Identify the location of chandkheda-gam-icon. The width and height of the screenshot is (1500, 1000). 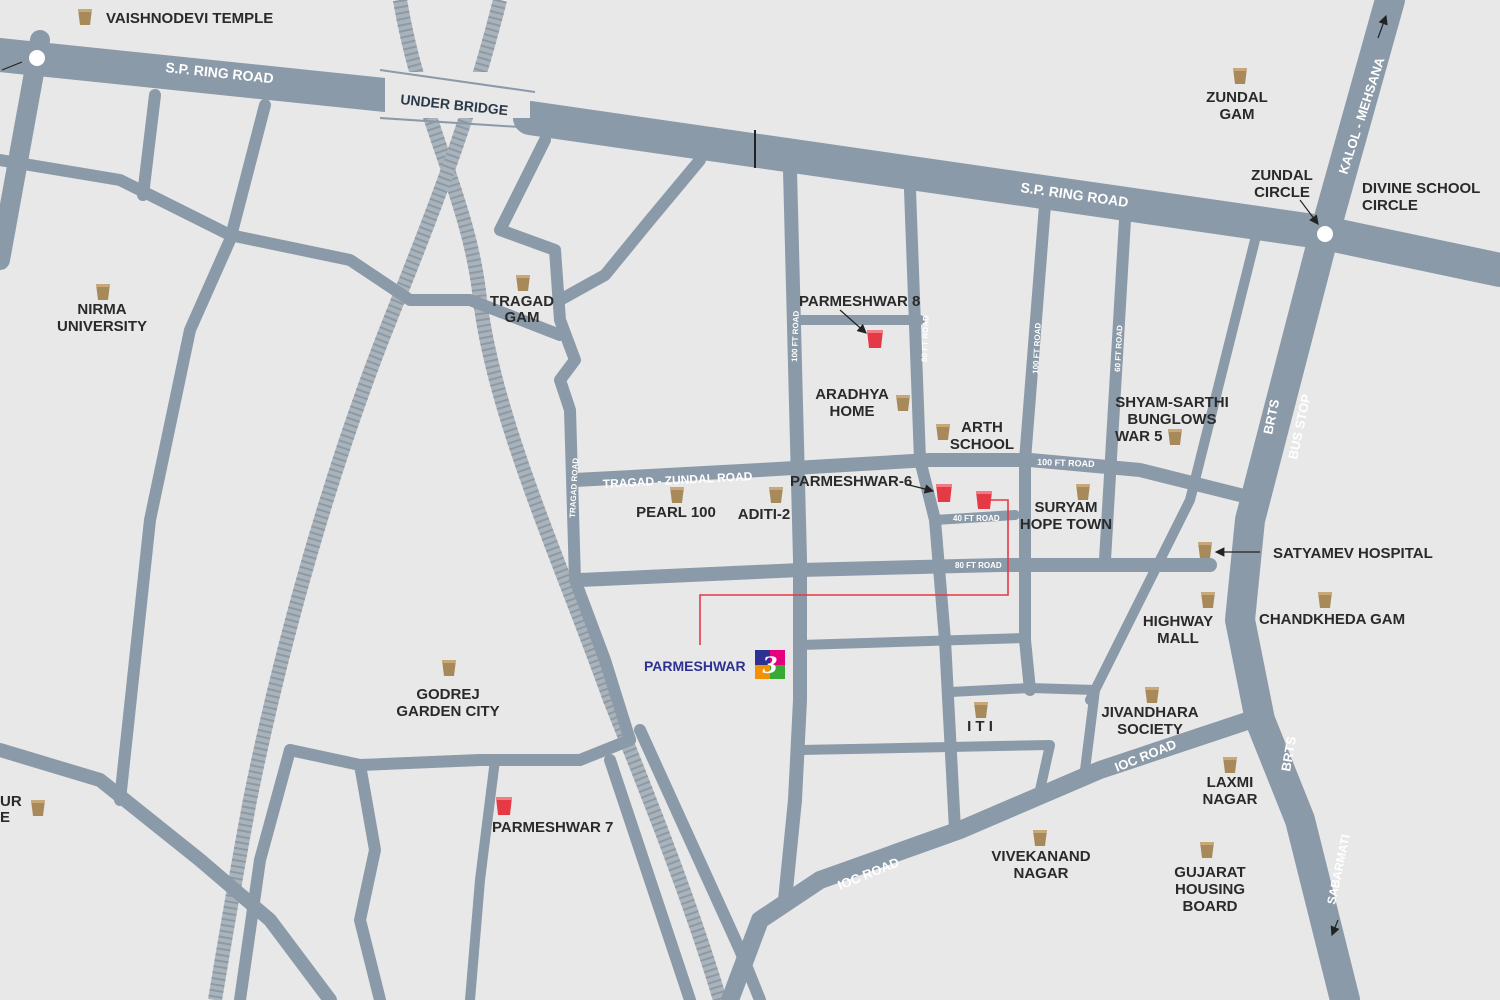
(1325, 600).